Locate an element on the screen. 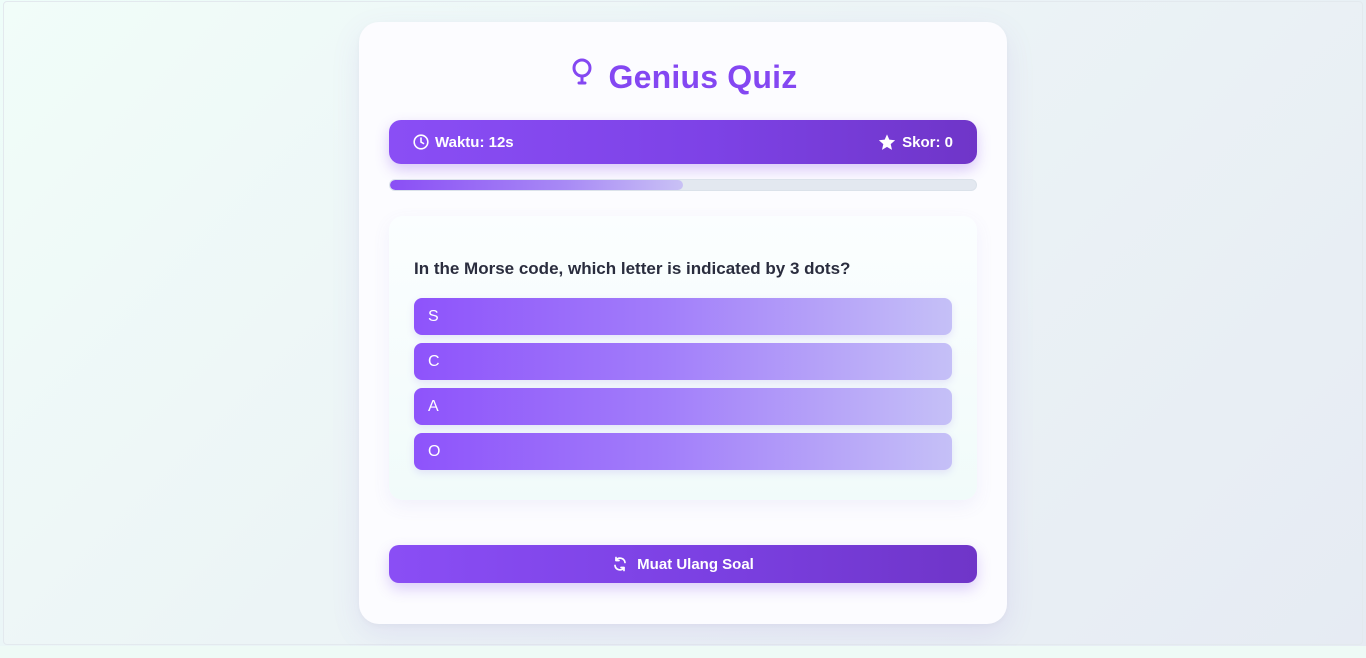 The width and height of the screenshot is (1366, 658). answer-options: S C A O is located at coordinates (683, 388).